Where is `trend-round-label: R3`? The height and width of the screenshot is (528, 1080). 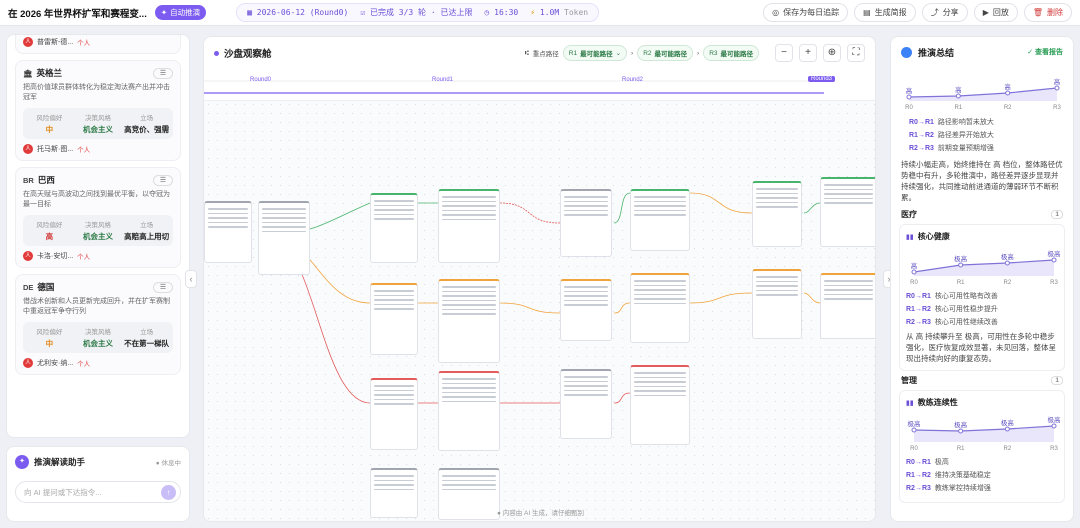 trend-round-label: R3 is located at coordinates (1054, 283).